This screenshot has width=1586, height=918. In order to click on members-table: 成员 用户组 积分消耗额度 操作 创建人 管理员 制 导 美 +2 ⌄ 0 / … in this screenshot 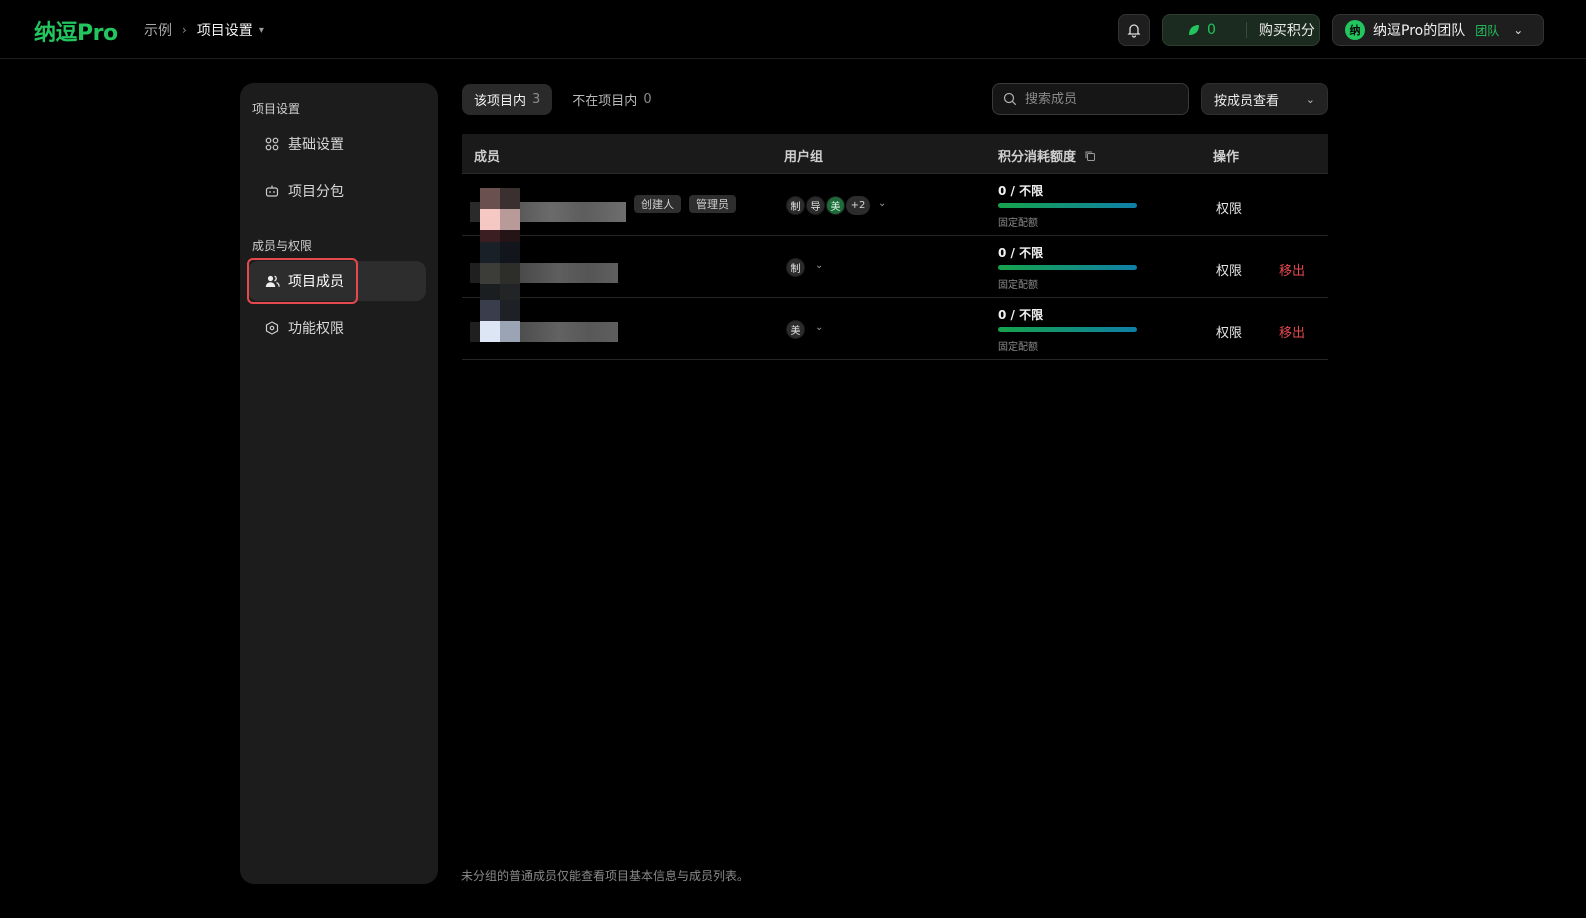, I will do `click(895, 247)`.